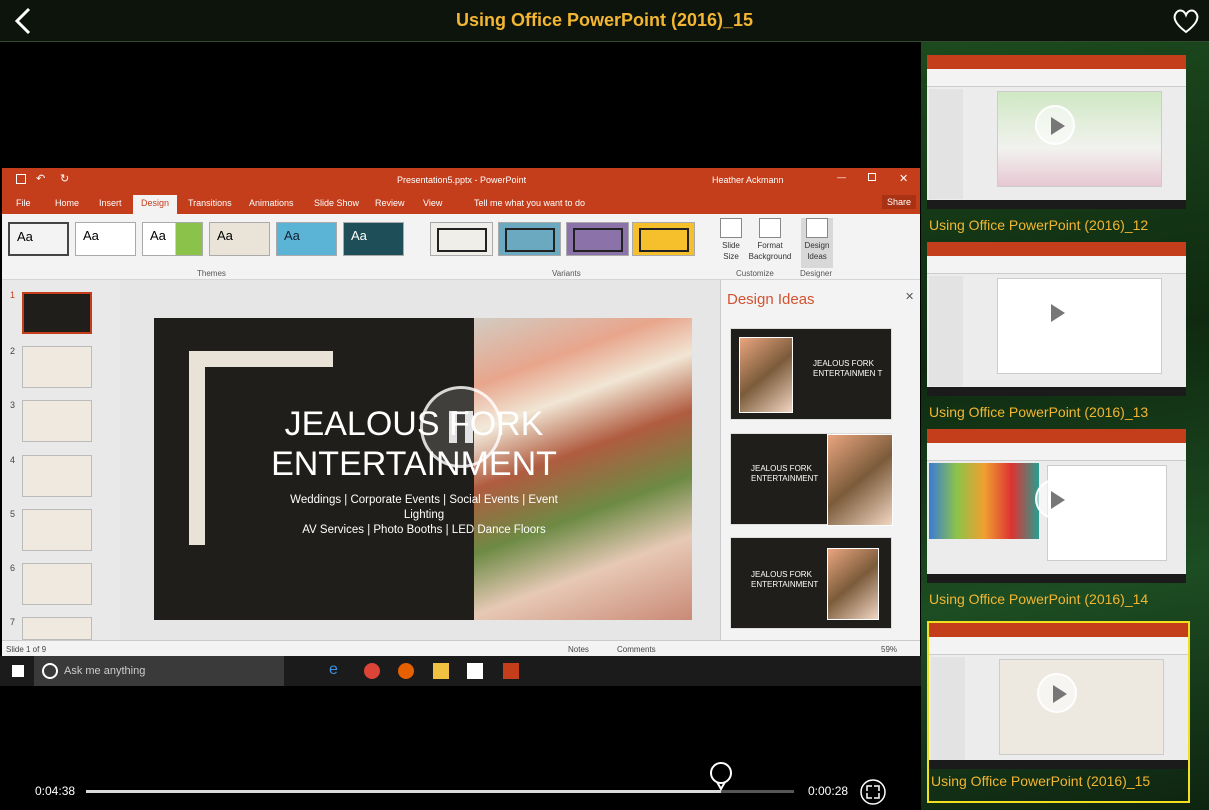 The height and width of the screenshot is (810, 1209). Describe the element at coordinates (18, 671) in the screenshot. I see `windows-start-icon` at that location.